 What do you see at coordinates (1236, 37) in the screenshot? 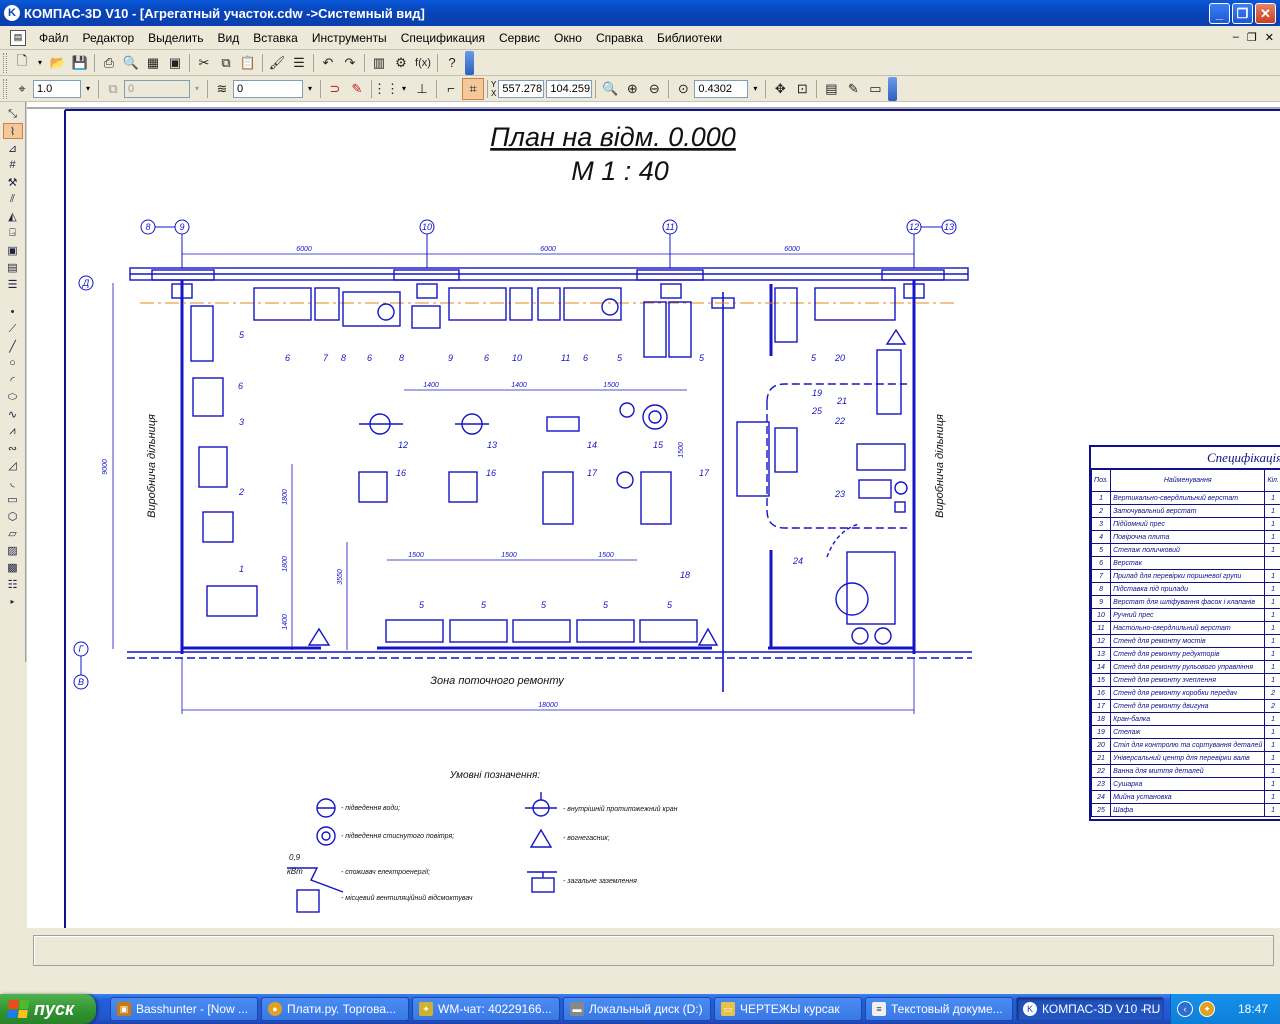
I see `doc-minimize-icon: –` at bounding box center [1236, 37].